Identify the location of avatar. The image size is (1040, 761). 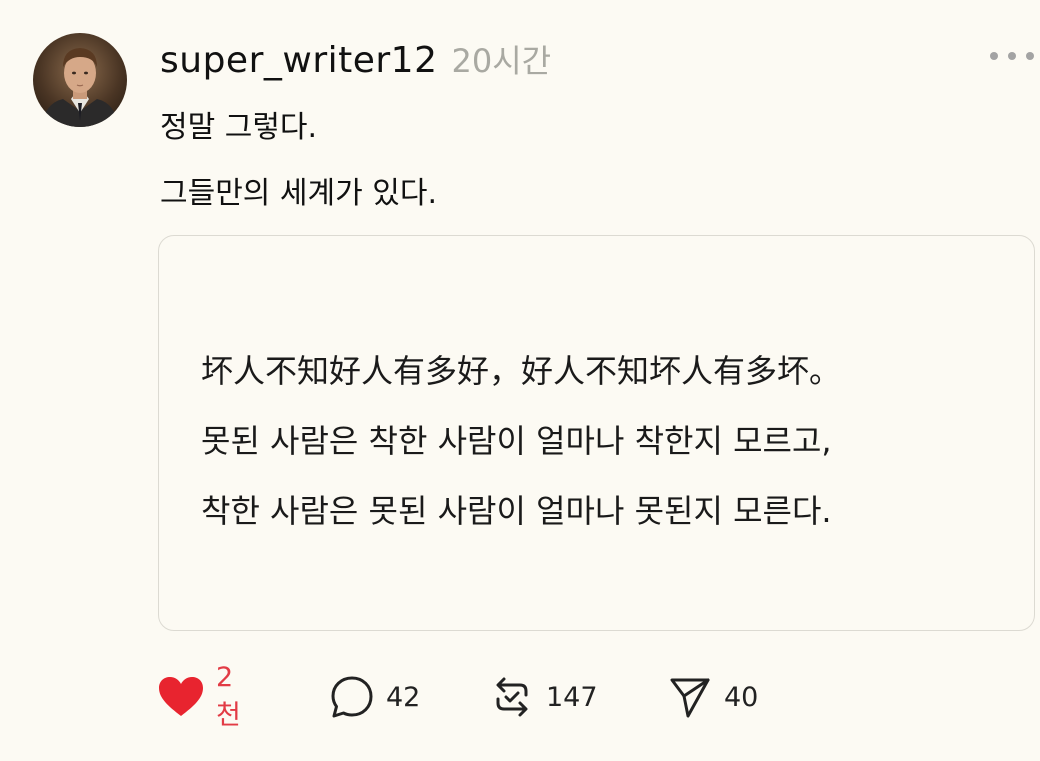
(80, 80).